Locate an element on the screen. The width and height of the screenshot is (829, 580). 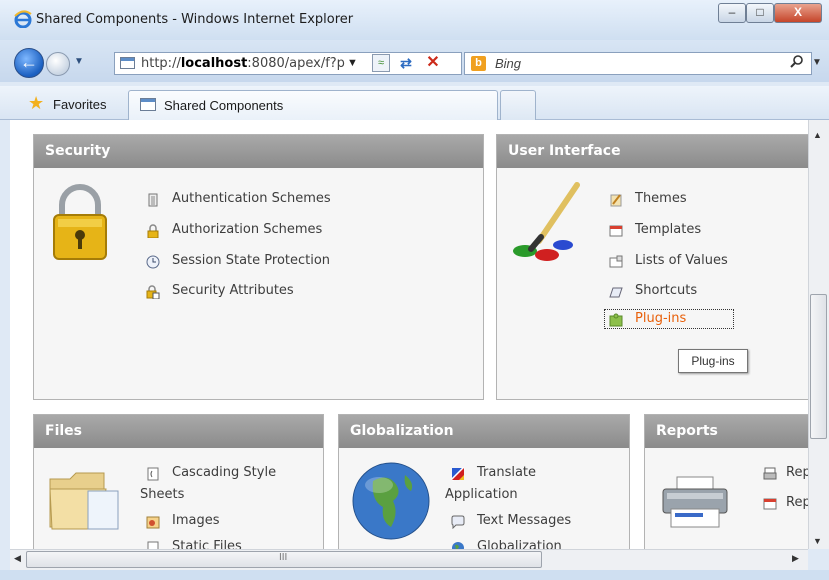
session-state-protection-link: Session State Protection is located at coordinates (251, 260).